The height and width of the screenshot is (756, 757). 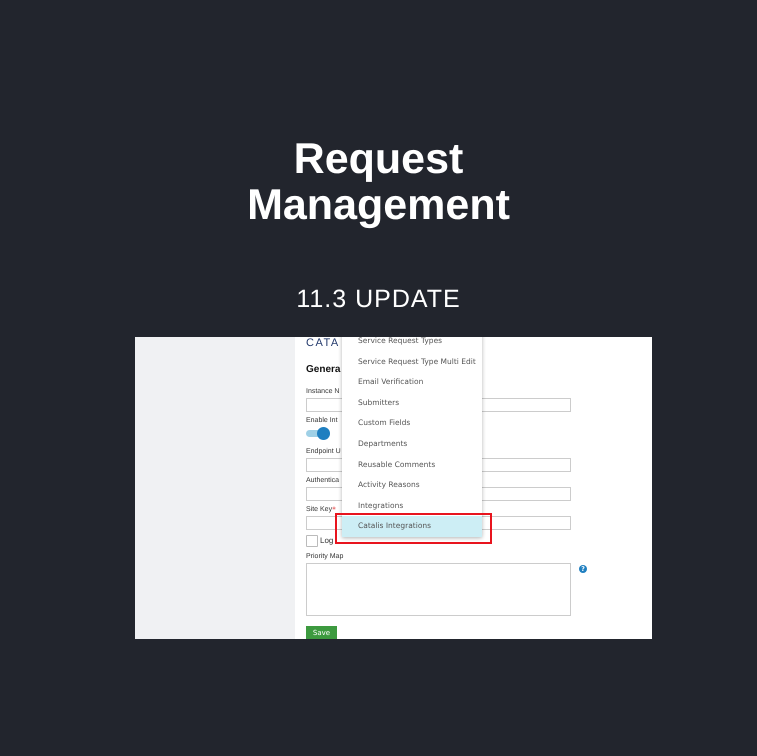 What do you see at coordinates (378, 299) in the screenshot?
I see `subtitle: 11.3 UPDATE` at bounding box center [378, 299].